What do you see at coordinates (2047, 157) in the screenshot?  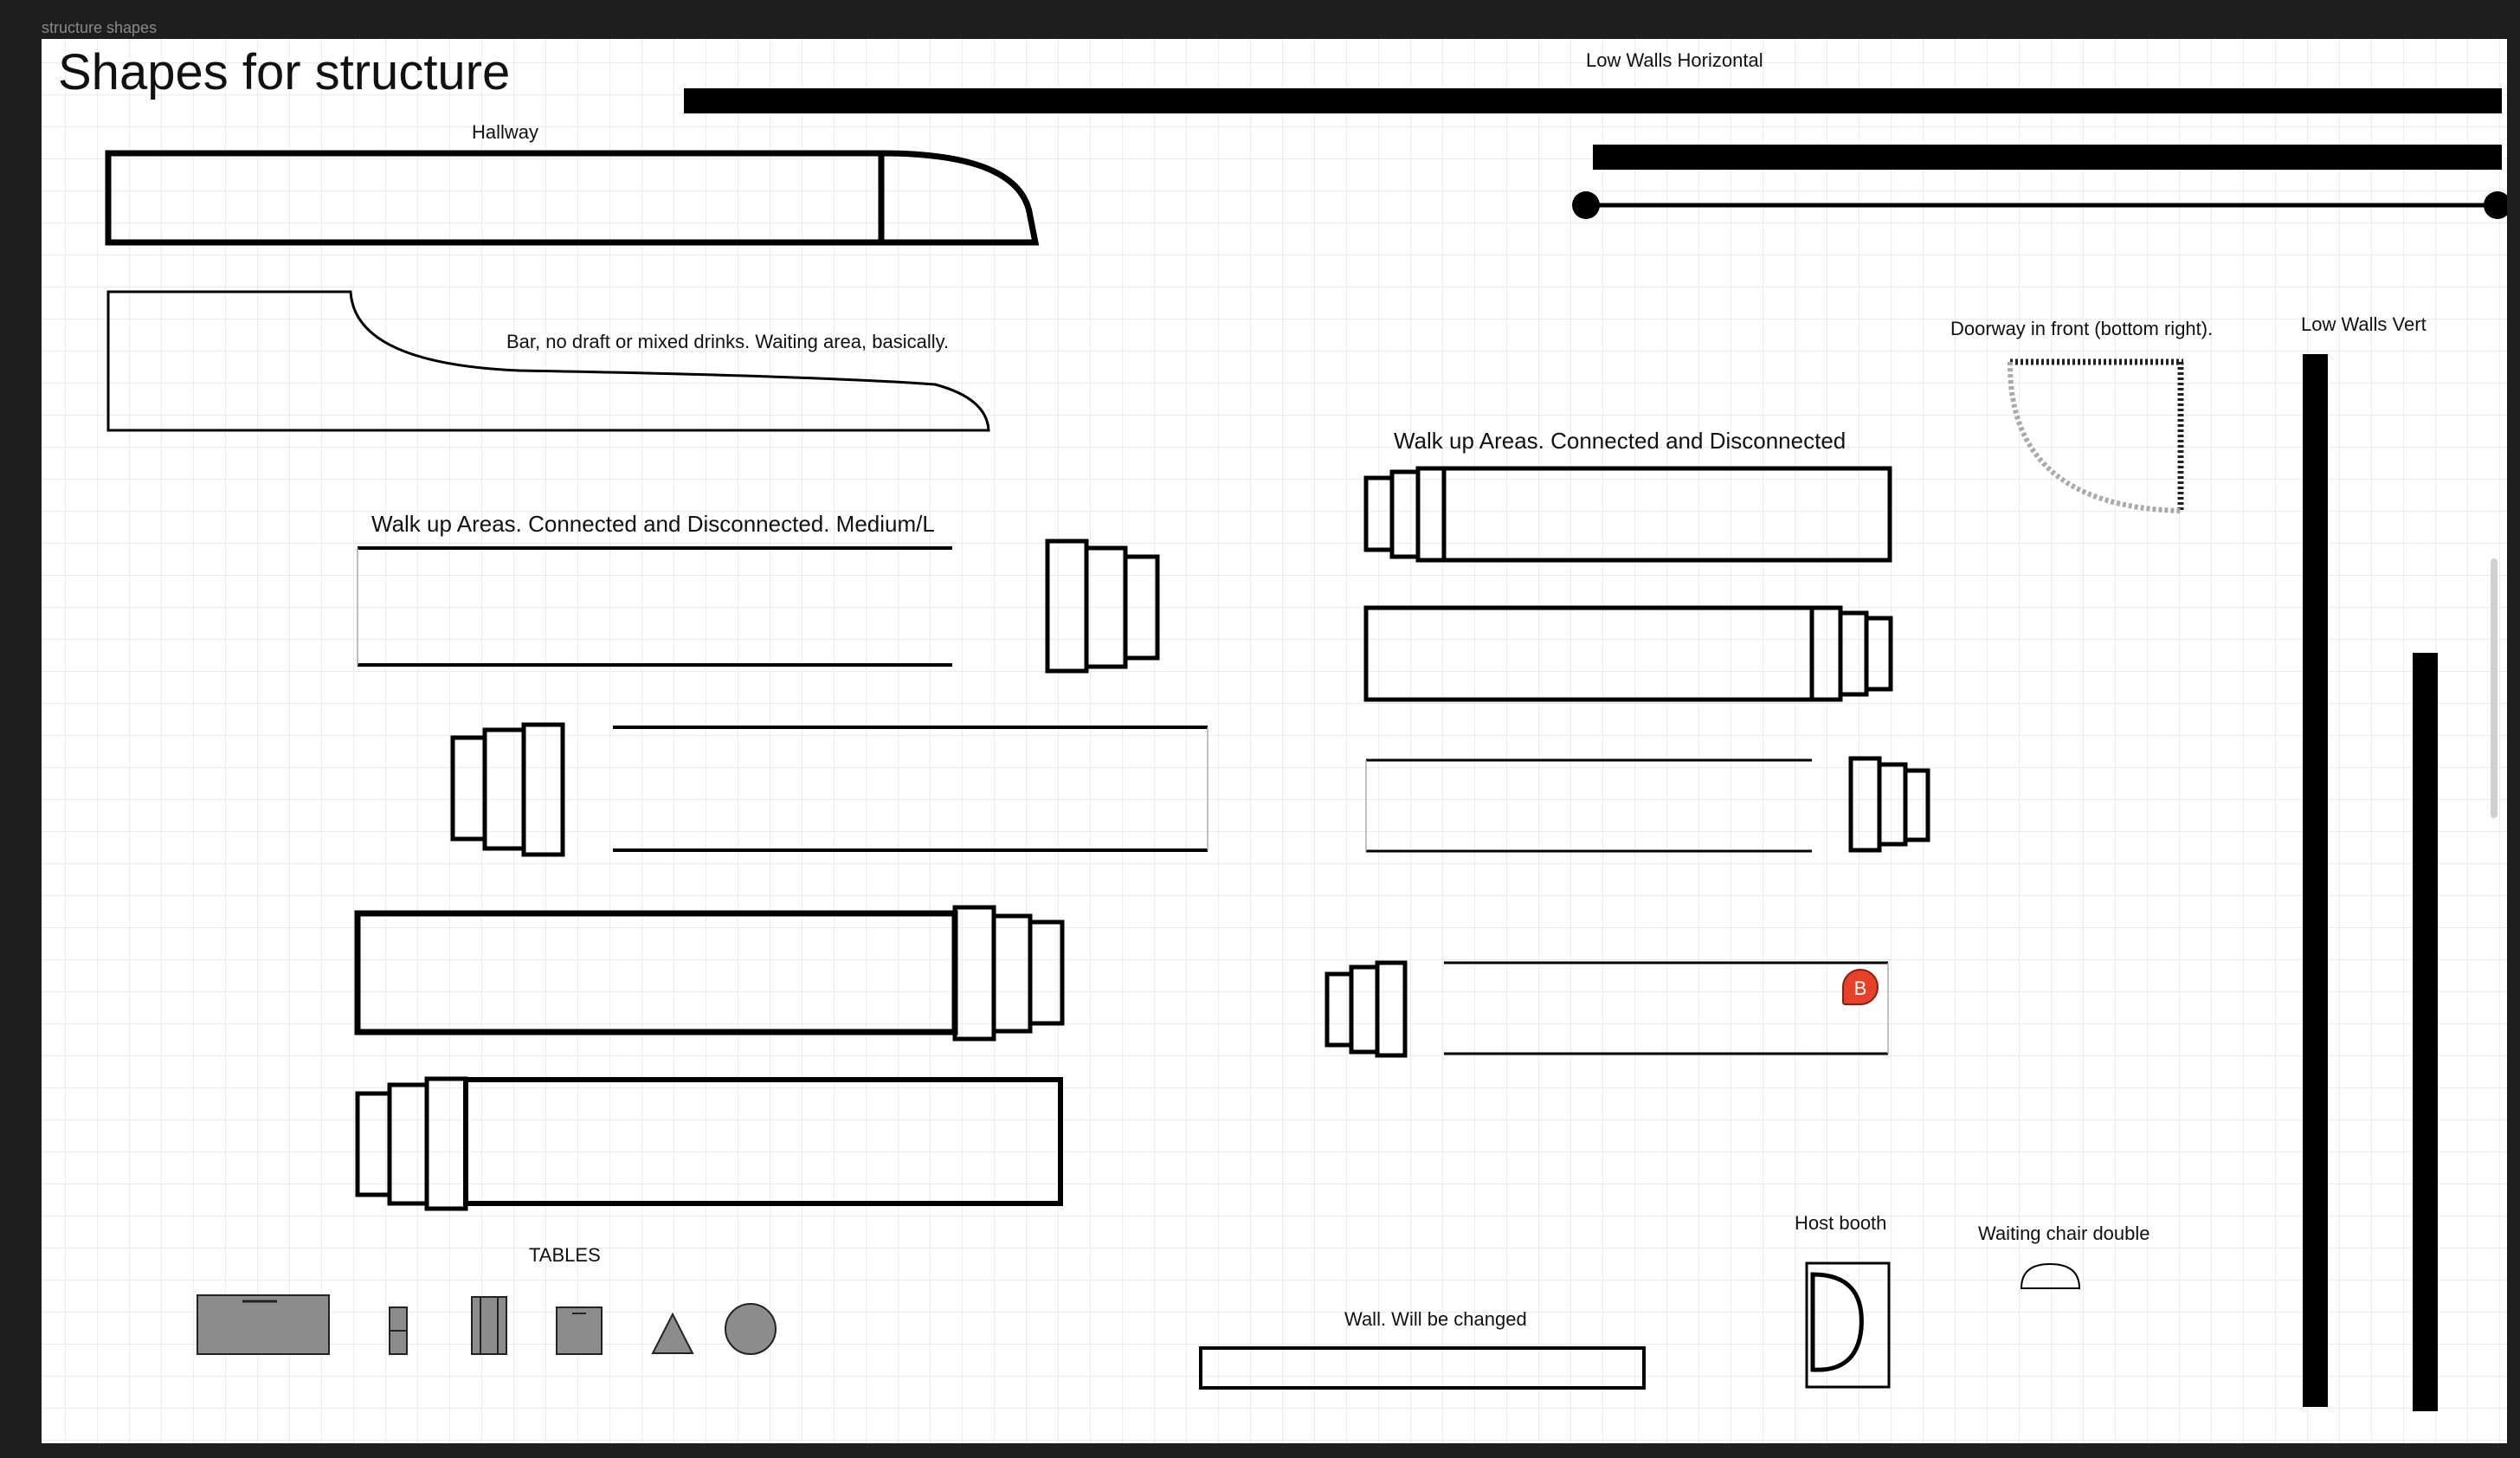 I see `low-wall-horizontal-short` at bounding box center [2047, 157].